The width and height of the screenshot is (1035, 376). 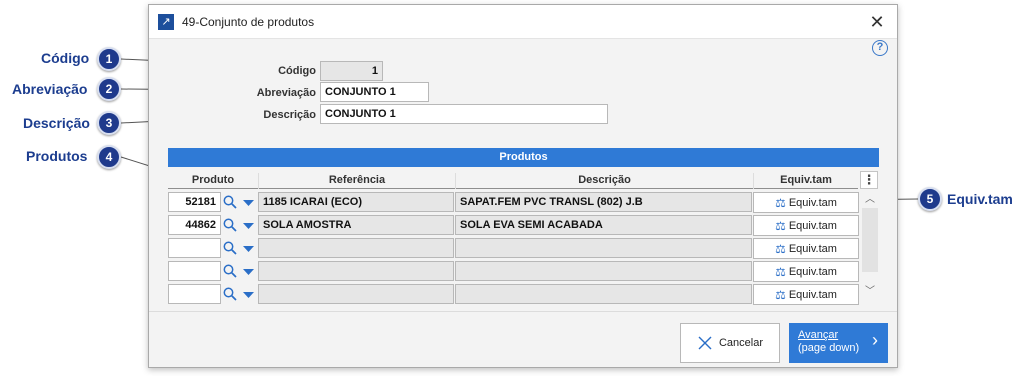 What do you see at coordinates (870, 292) in the screenshot?
I see `scroll-down-arrow-icon: ﹀` at bounding box center [870, 292].